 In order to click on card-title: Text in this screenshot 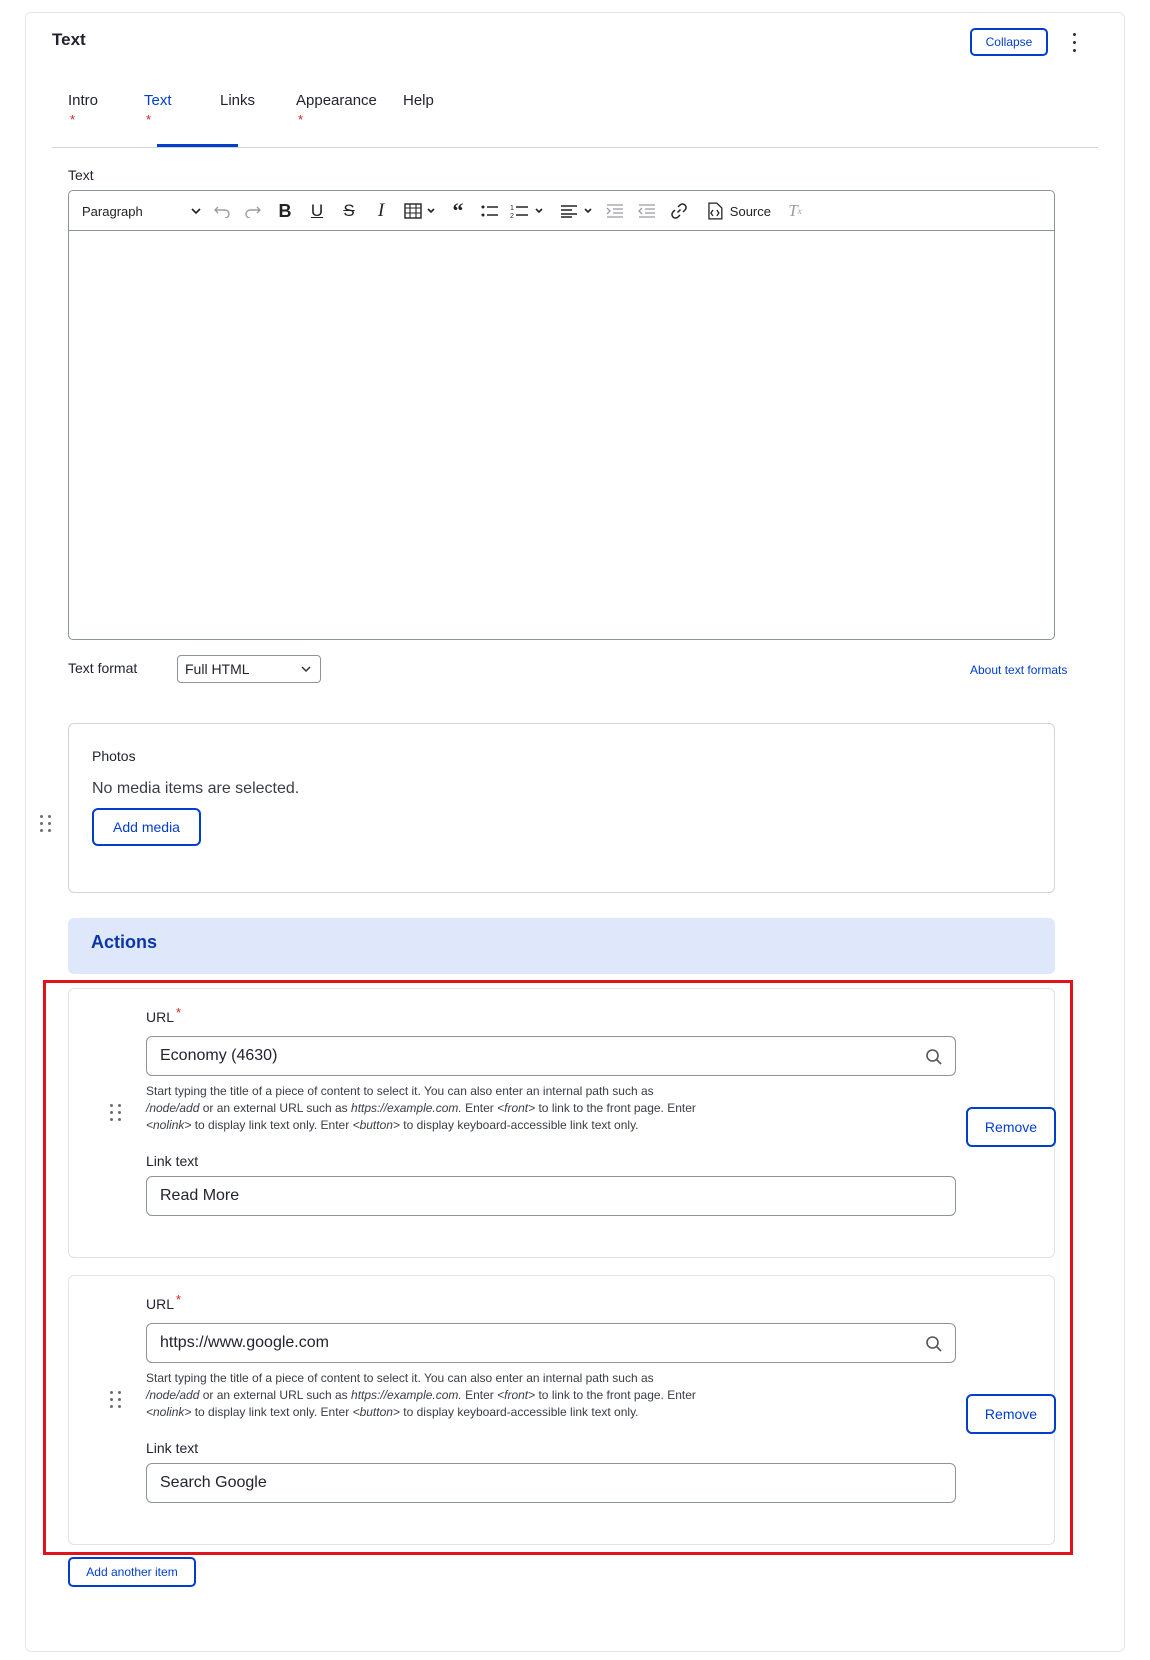, I will do `click(69, 39)`.